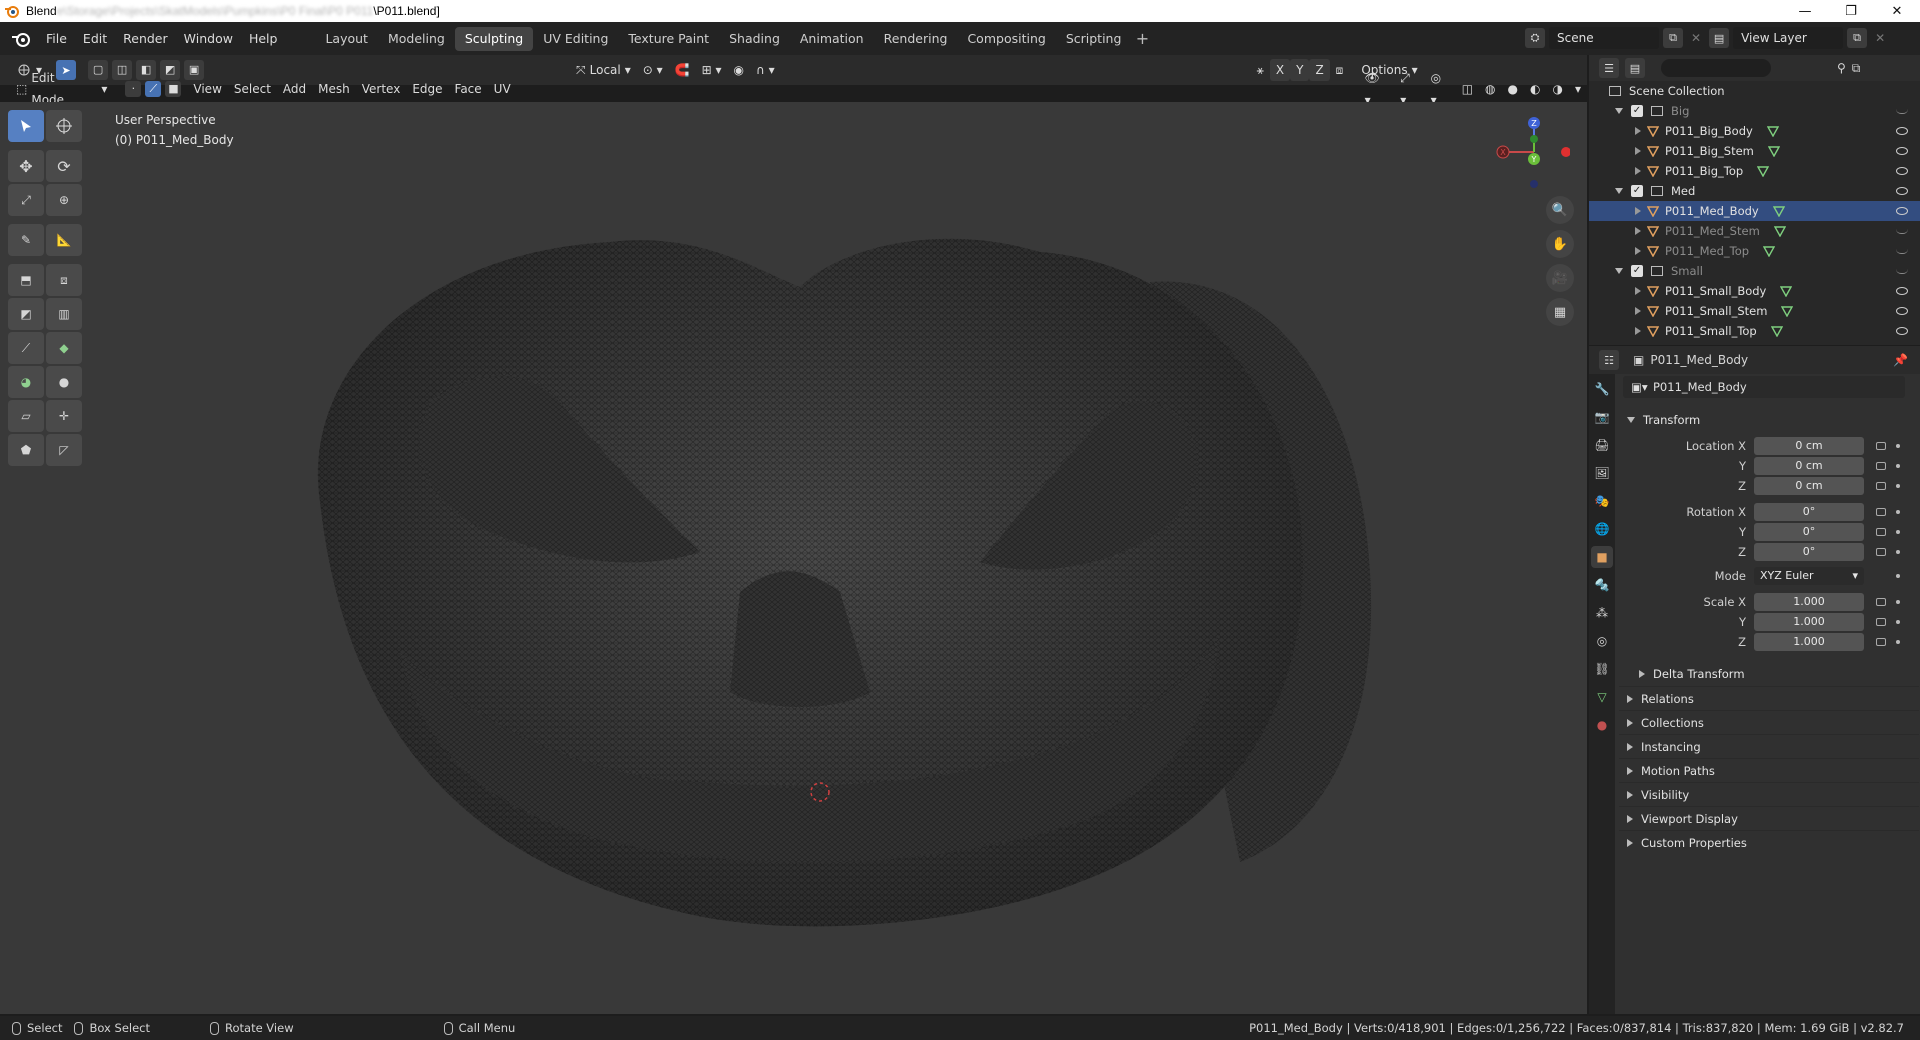  I want to click on outliner-object-row: P011_Small_Body, so click(1754, 291).